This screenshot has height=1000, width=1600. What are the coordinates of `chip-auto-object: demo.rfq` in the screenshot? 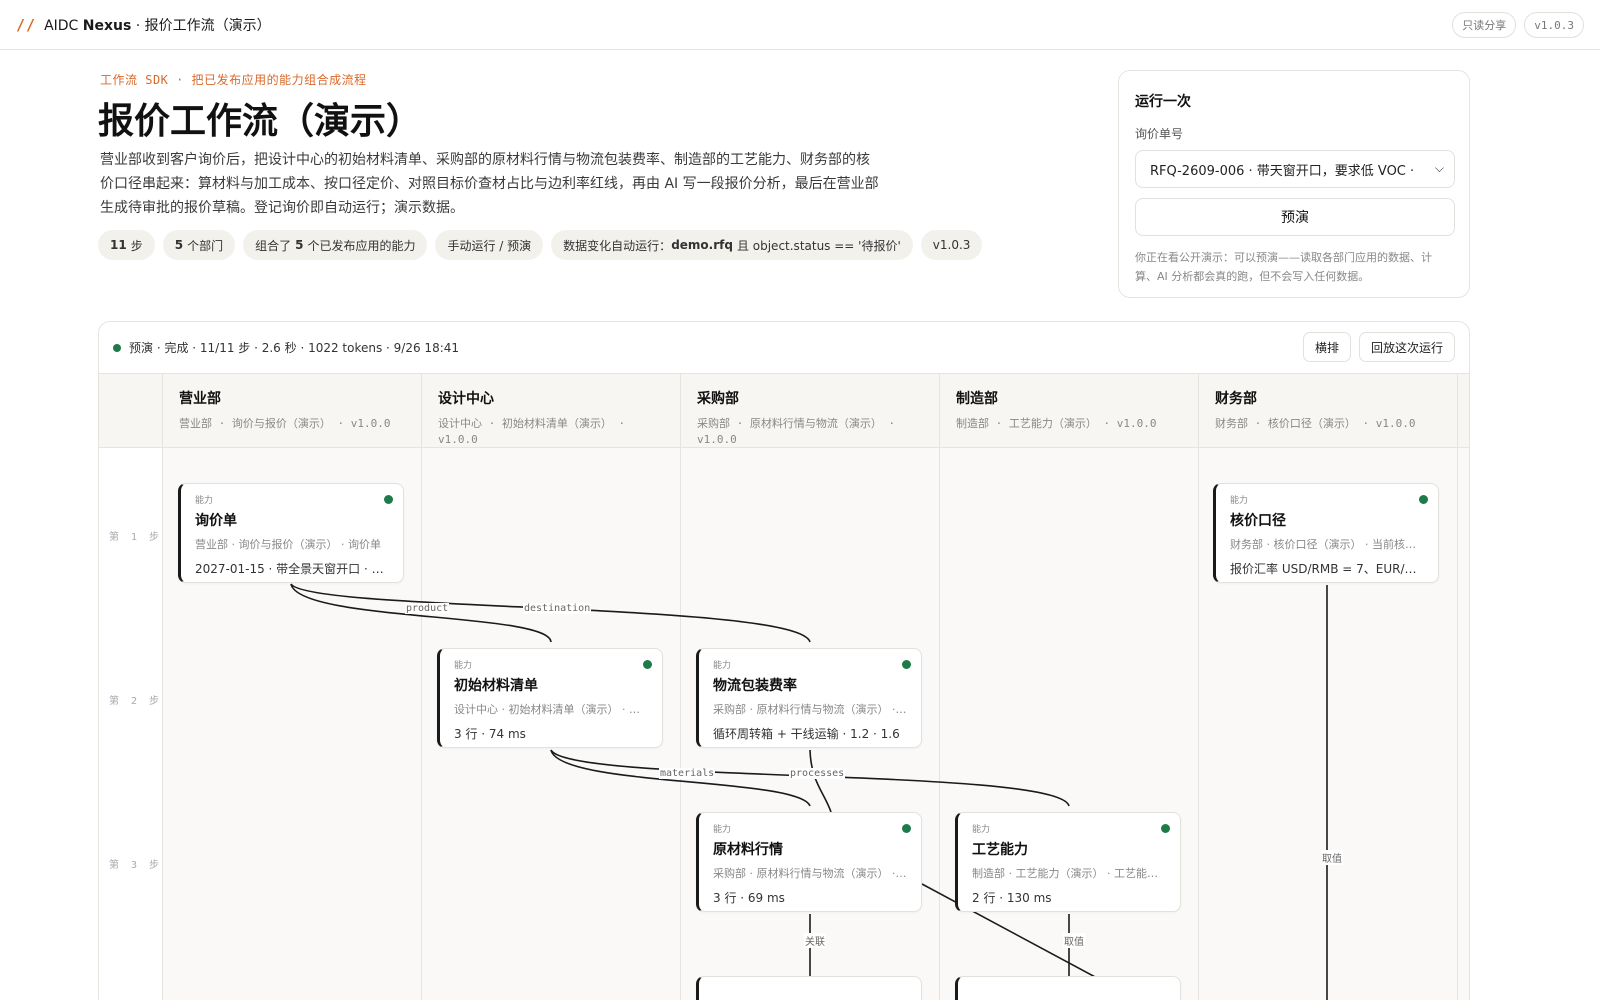 It's located at (702, 245).